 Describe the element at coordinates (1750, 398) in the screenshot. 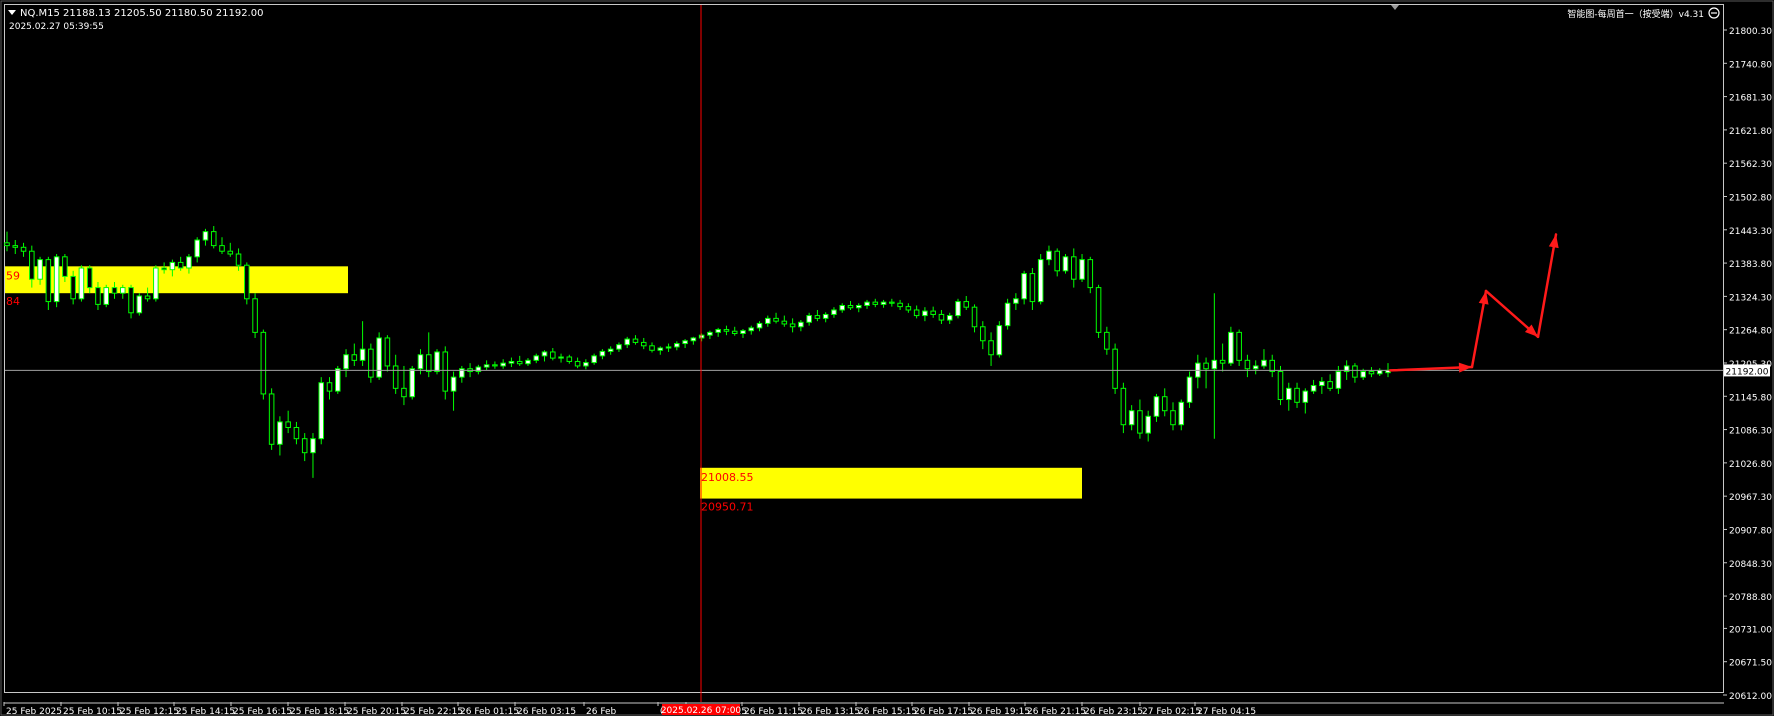

I see `y-tick-label: 21145.80` at that location.